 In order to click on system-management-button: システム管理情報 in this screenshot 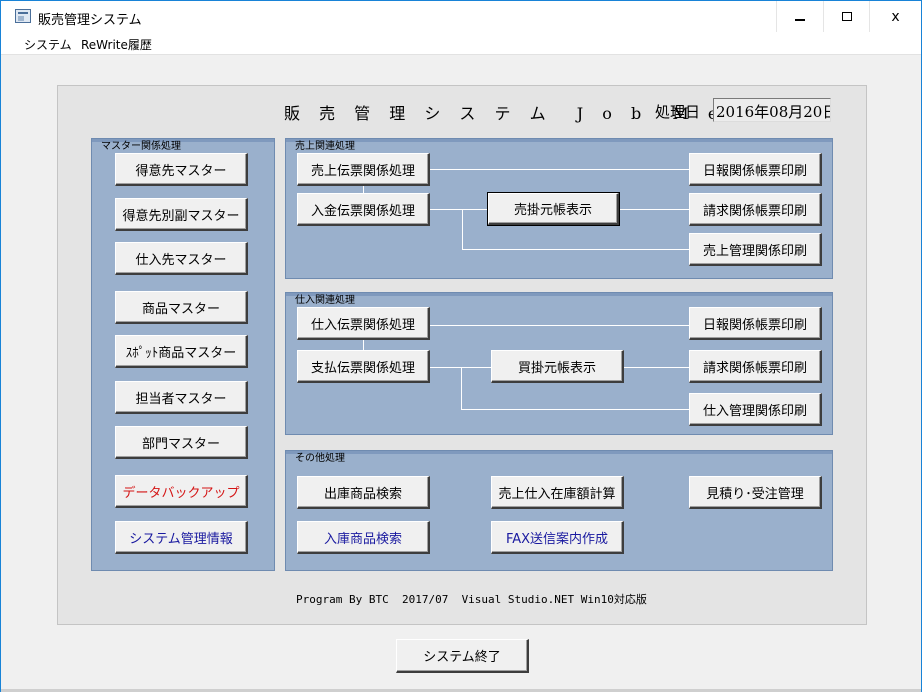, I will do `click(181, 537)`.